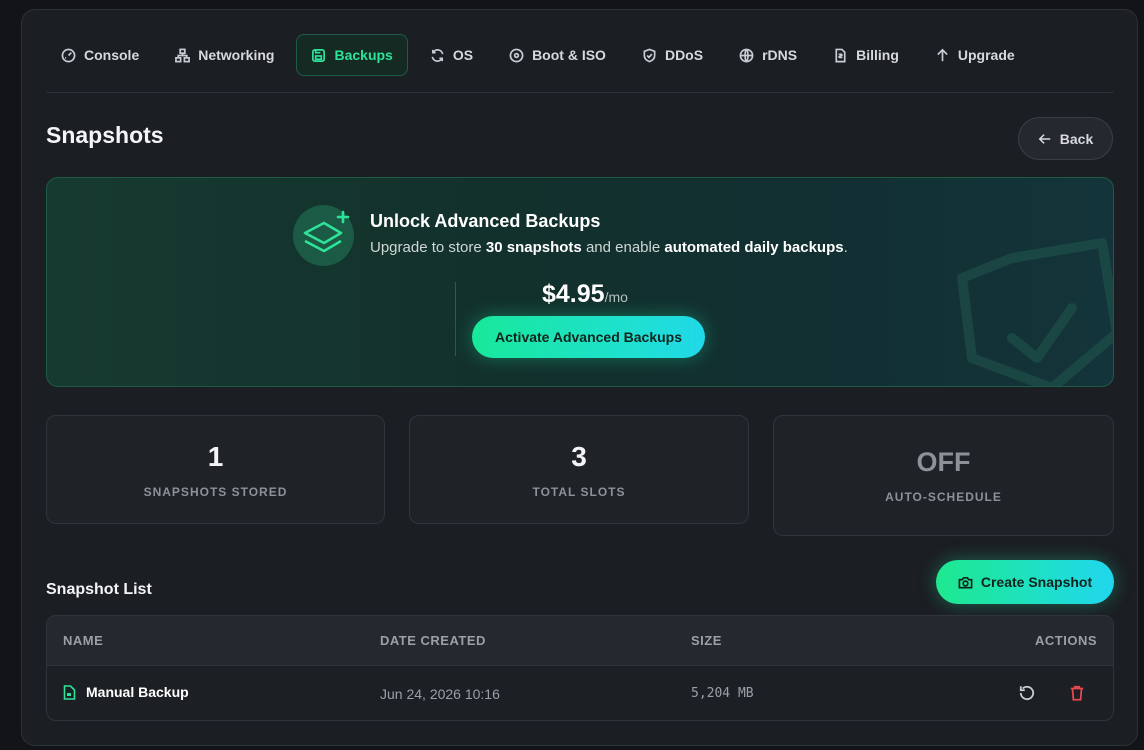 Image resolution: width=1144 pixels, height=750 pixels. What do you see at coordinates (965, 582) in the screenshot?
I see `camera-icon` at bounding box center [965, 582].